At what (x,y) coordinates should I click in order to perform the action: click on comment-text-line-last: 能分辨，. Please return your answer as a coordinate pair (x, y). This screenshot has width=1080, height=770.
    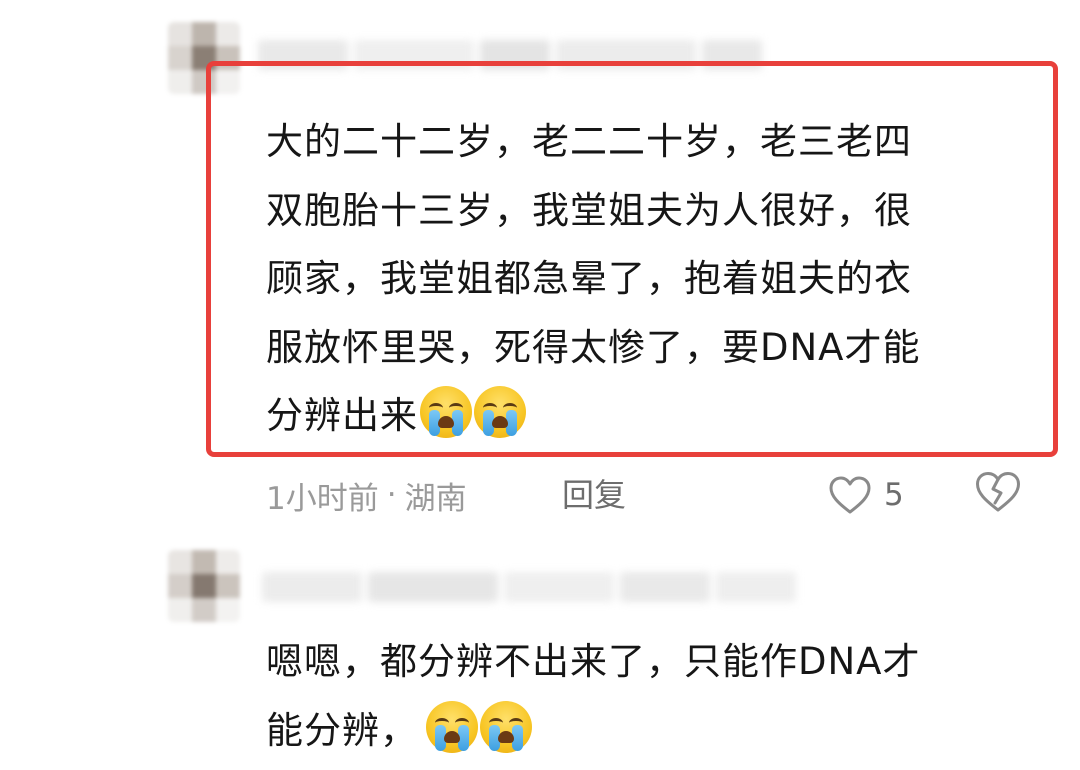
    Looking at the image, I should click on (593, 731).